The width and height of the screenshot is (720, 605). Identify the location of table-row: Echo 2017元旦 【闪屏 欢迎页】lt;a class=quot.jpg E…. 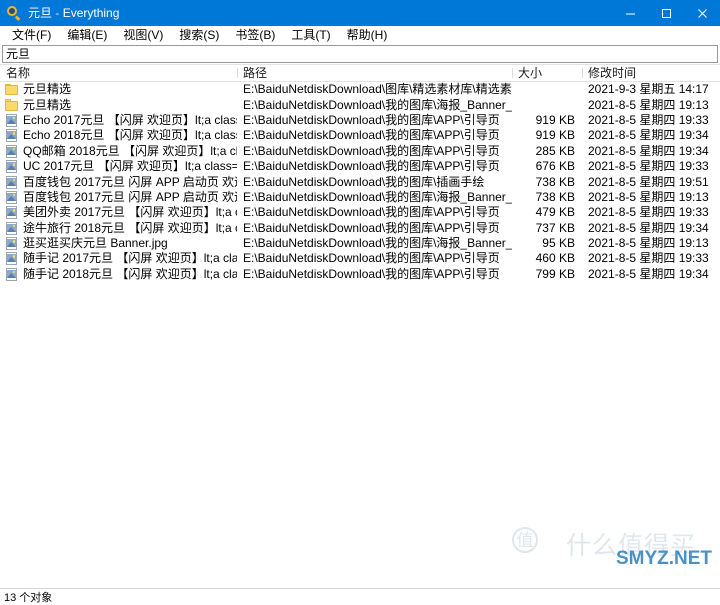
(360, 120).